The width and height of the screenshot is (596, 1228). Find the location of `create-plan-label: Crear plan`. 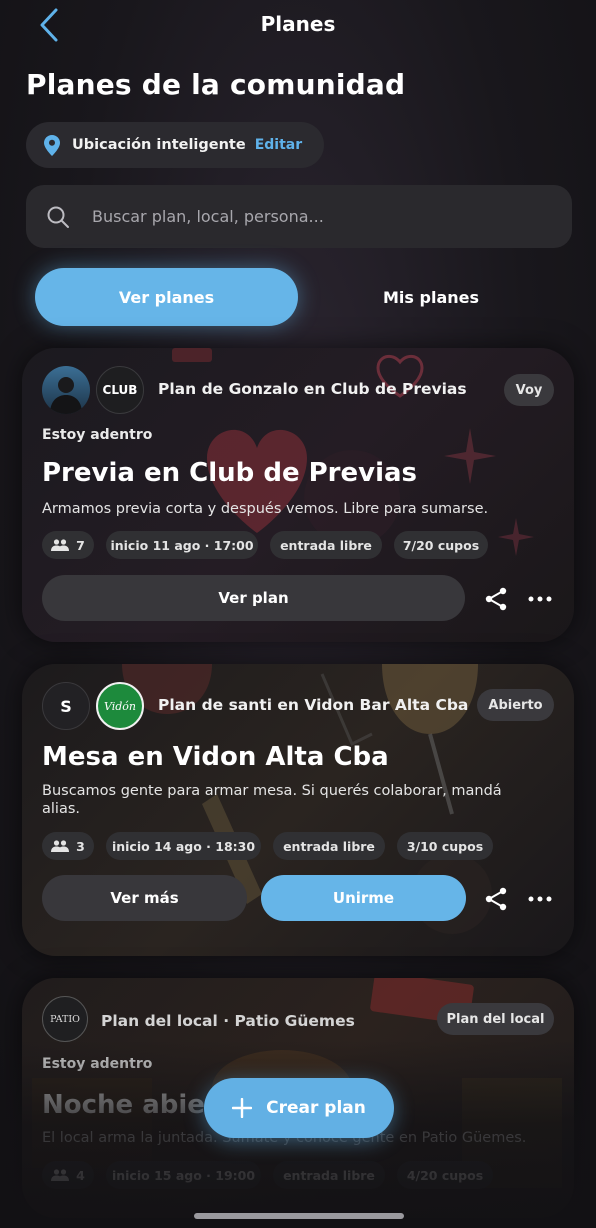

create-plan-label: Crear plan is located at coordinates (316, 1108).